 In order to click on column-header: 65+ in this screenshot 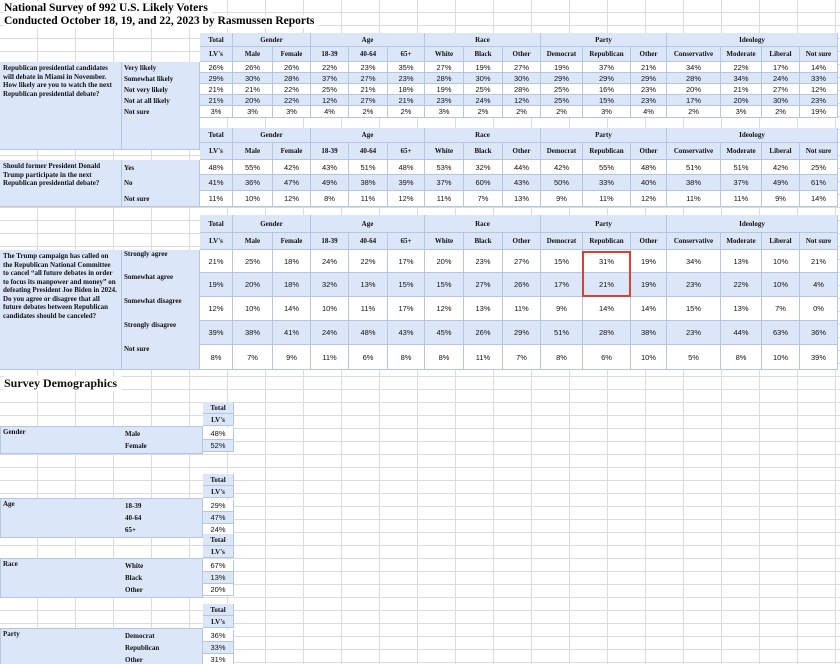, I will do `click(406, 54)`.